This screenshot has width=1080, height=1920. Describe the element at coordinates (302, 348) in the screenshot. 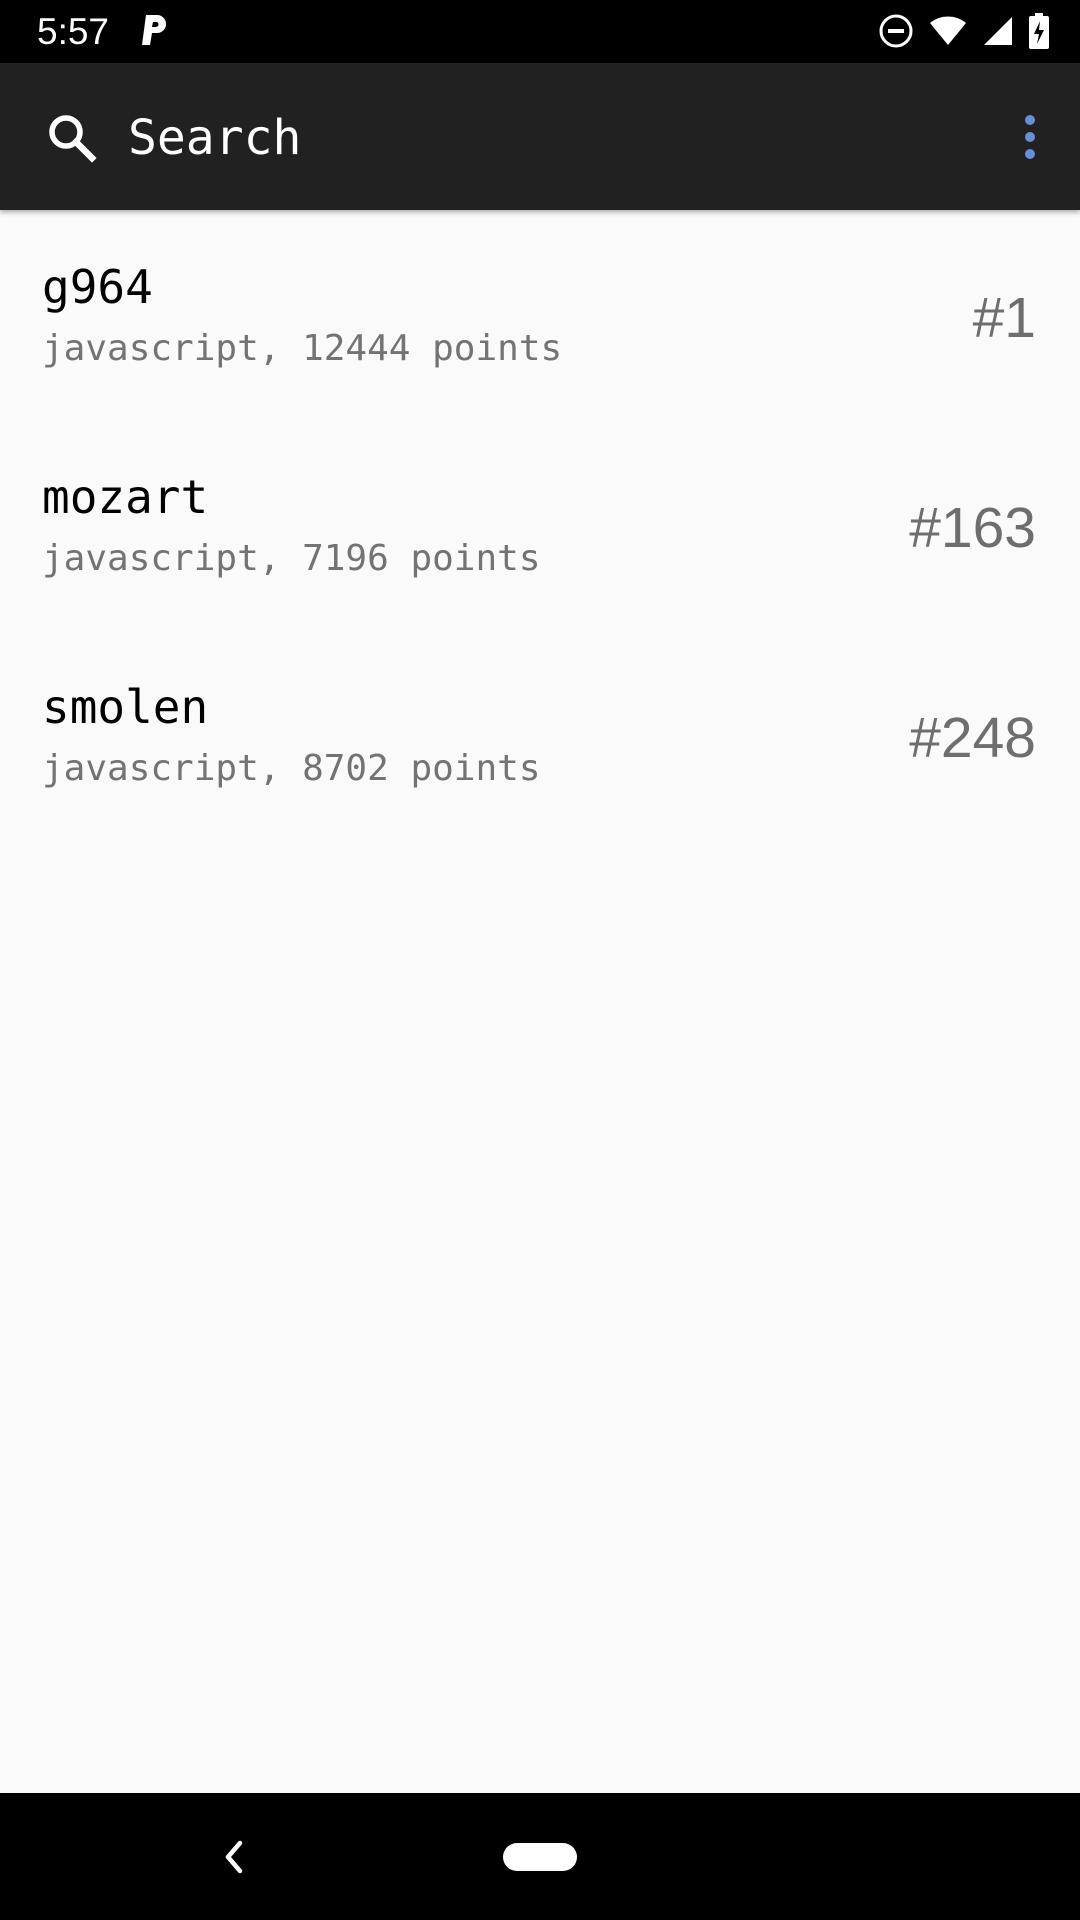

I see `user-language-points: javascript, 12444 points` at that location.